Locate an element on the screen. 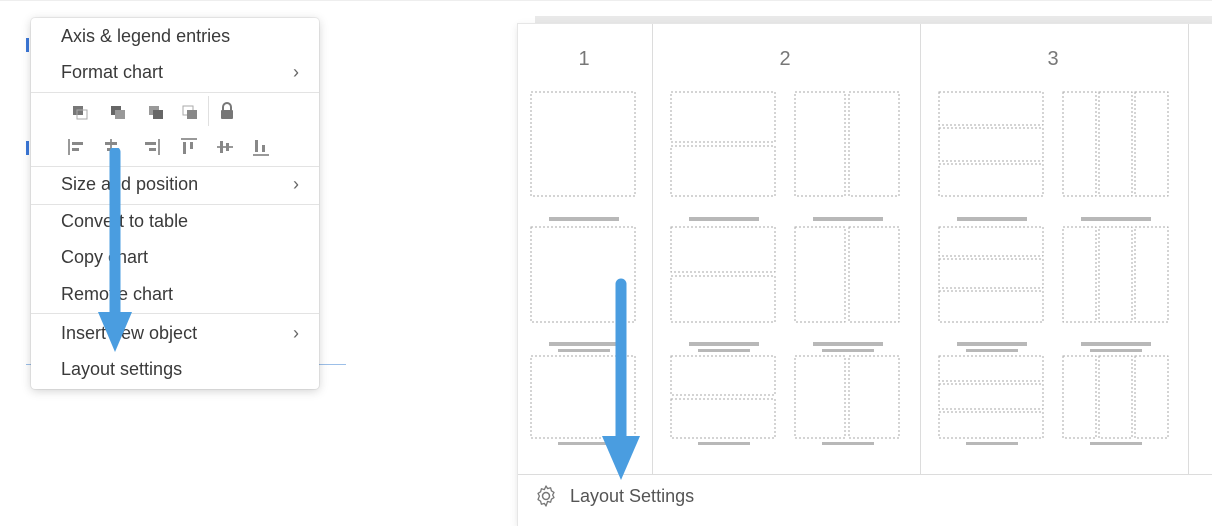 The image size is (1212, 526). align-right-icon is located at coordinates (151, 147).